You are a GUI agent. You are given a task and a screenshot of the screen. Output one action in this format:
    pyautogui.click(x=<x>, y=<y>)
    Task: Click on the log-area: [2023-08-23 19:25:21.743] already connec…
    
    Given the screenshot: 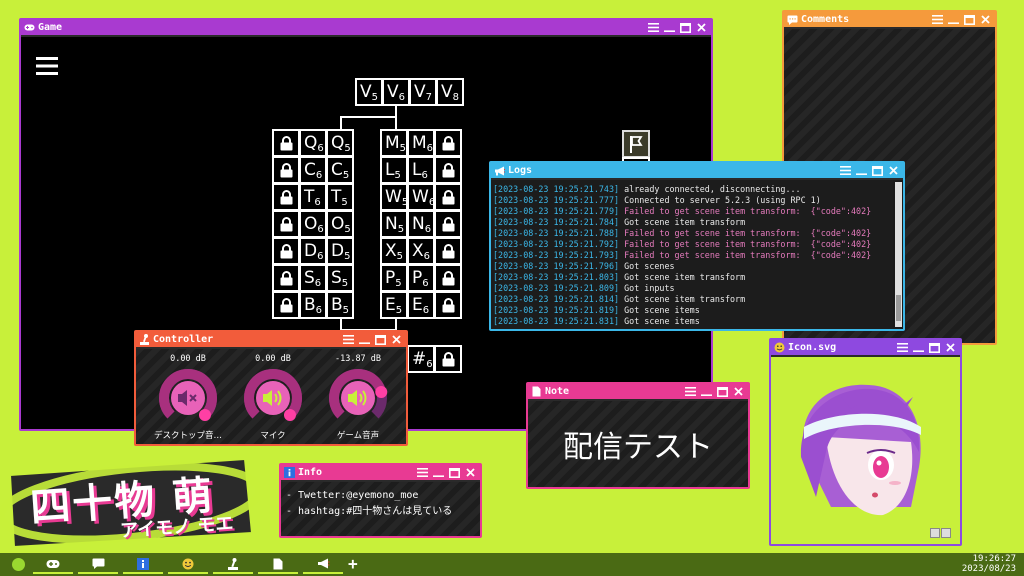 What is the action you would take?
    pyautogui.click(x=692, y=254)
    